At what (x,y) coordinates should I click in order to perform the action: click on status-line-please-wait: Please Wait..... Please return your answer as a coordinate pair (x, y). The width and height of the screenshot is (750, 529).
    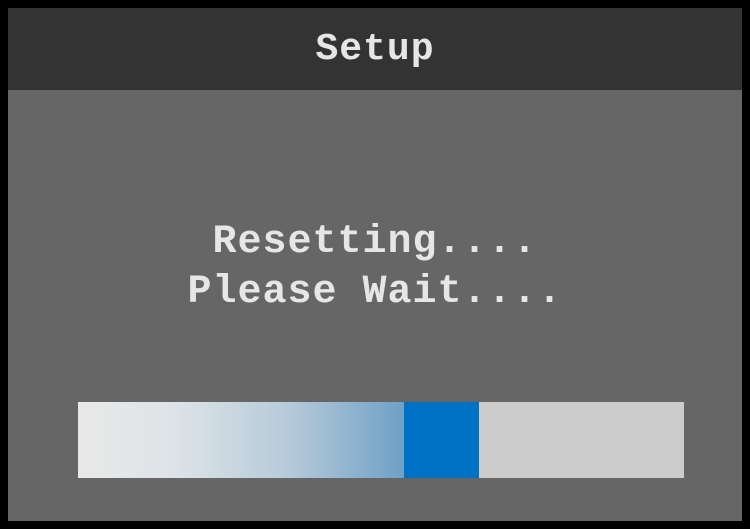
    Looking at the image, I should click on (375, 292).